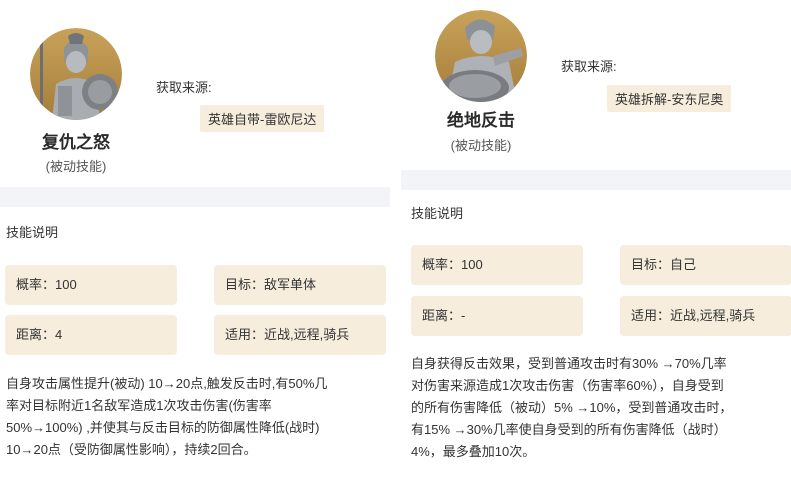 This screenshot has width=791, height=489. I want to click on skill-name: 复仇之怒, so click(76, 142).